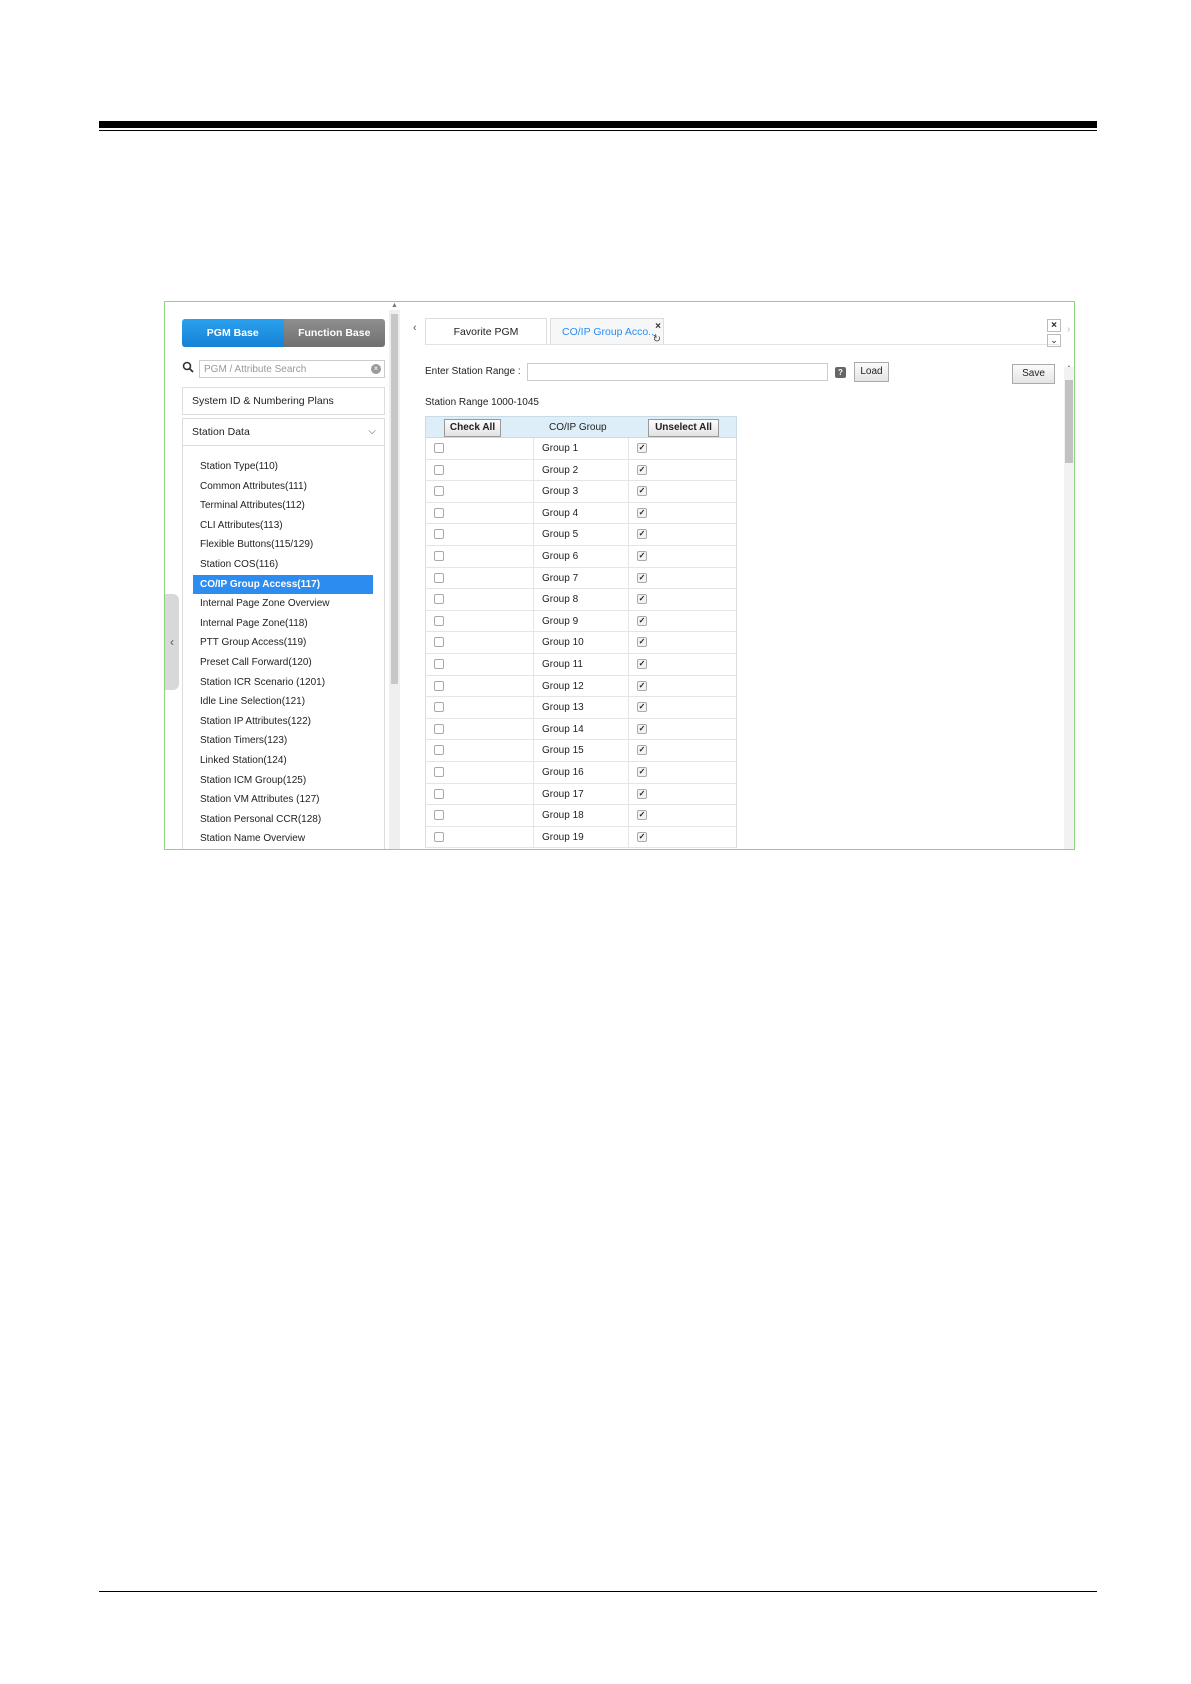 Image resolution: width=1191 pixels, height=1684 pixels. What do you see at coordinates (283, 721) in the screenshot?
I see `menu-item-station-ip-attributes: Station IP Attributes(122)` at bounding box center [283, 721].